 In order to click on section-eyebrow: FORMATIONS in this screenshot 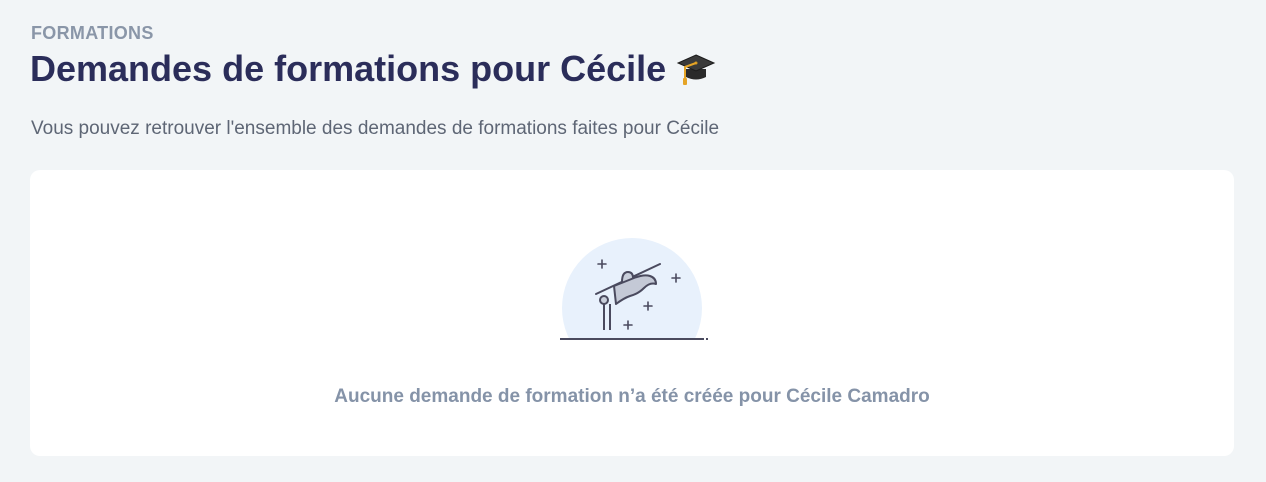, I will do `click(92, 33)`.